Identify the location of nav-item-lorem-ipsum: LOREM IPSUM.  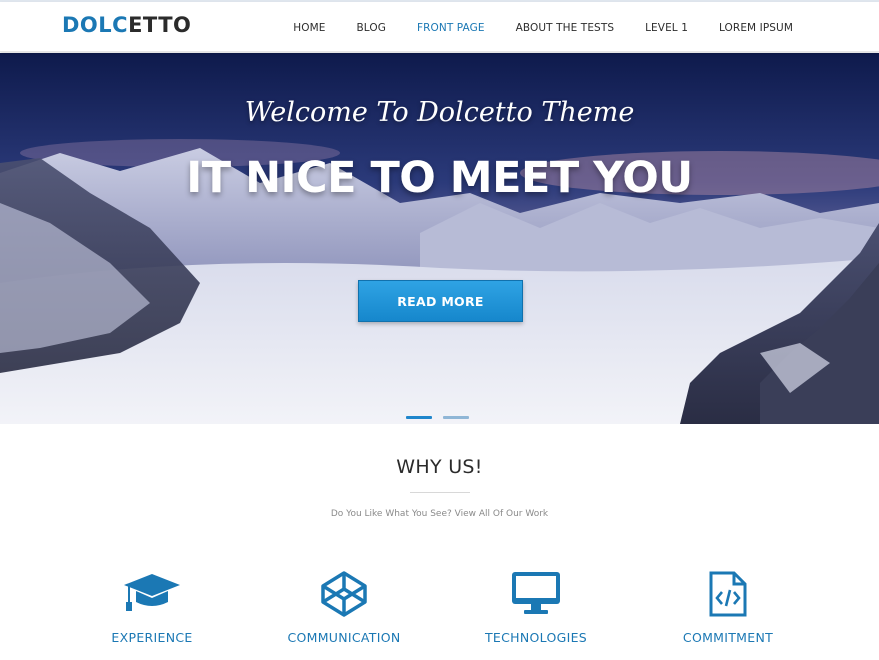
(756, 28).